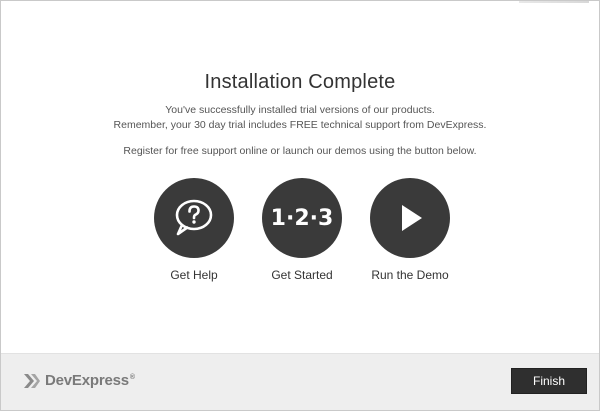  Describe the element at coordinates (90, 380) in the screenshot. I see `logo-text: DevExpress®` at that location.